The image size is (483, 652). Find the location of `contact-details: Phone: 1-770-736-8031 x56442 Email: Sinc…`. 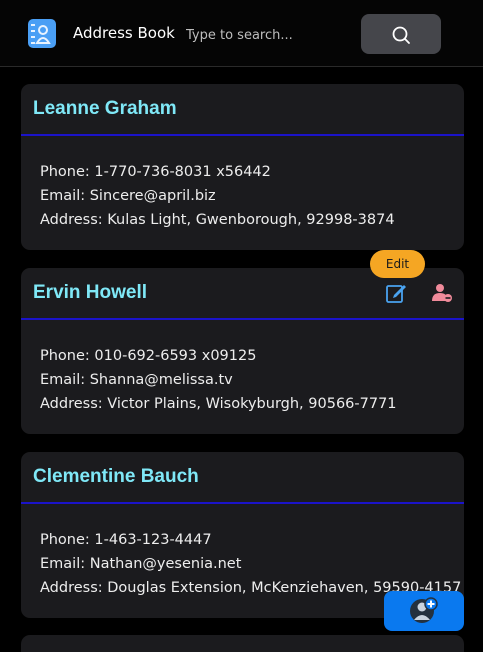

contact-details: Phone: 1-770-736-8031 x56442 Email: Sinc… is located at coordinates (217, 196).